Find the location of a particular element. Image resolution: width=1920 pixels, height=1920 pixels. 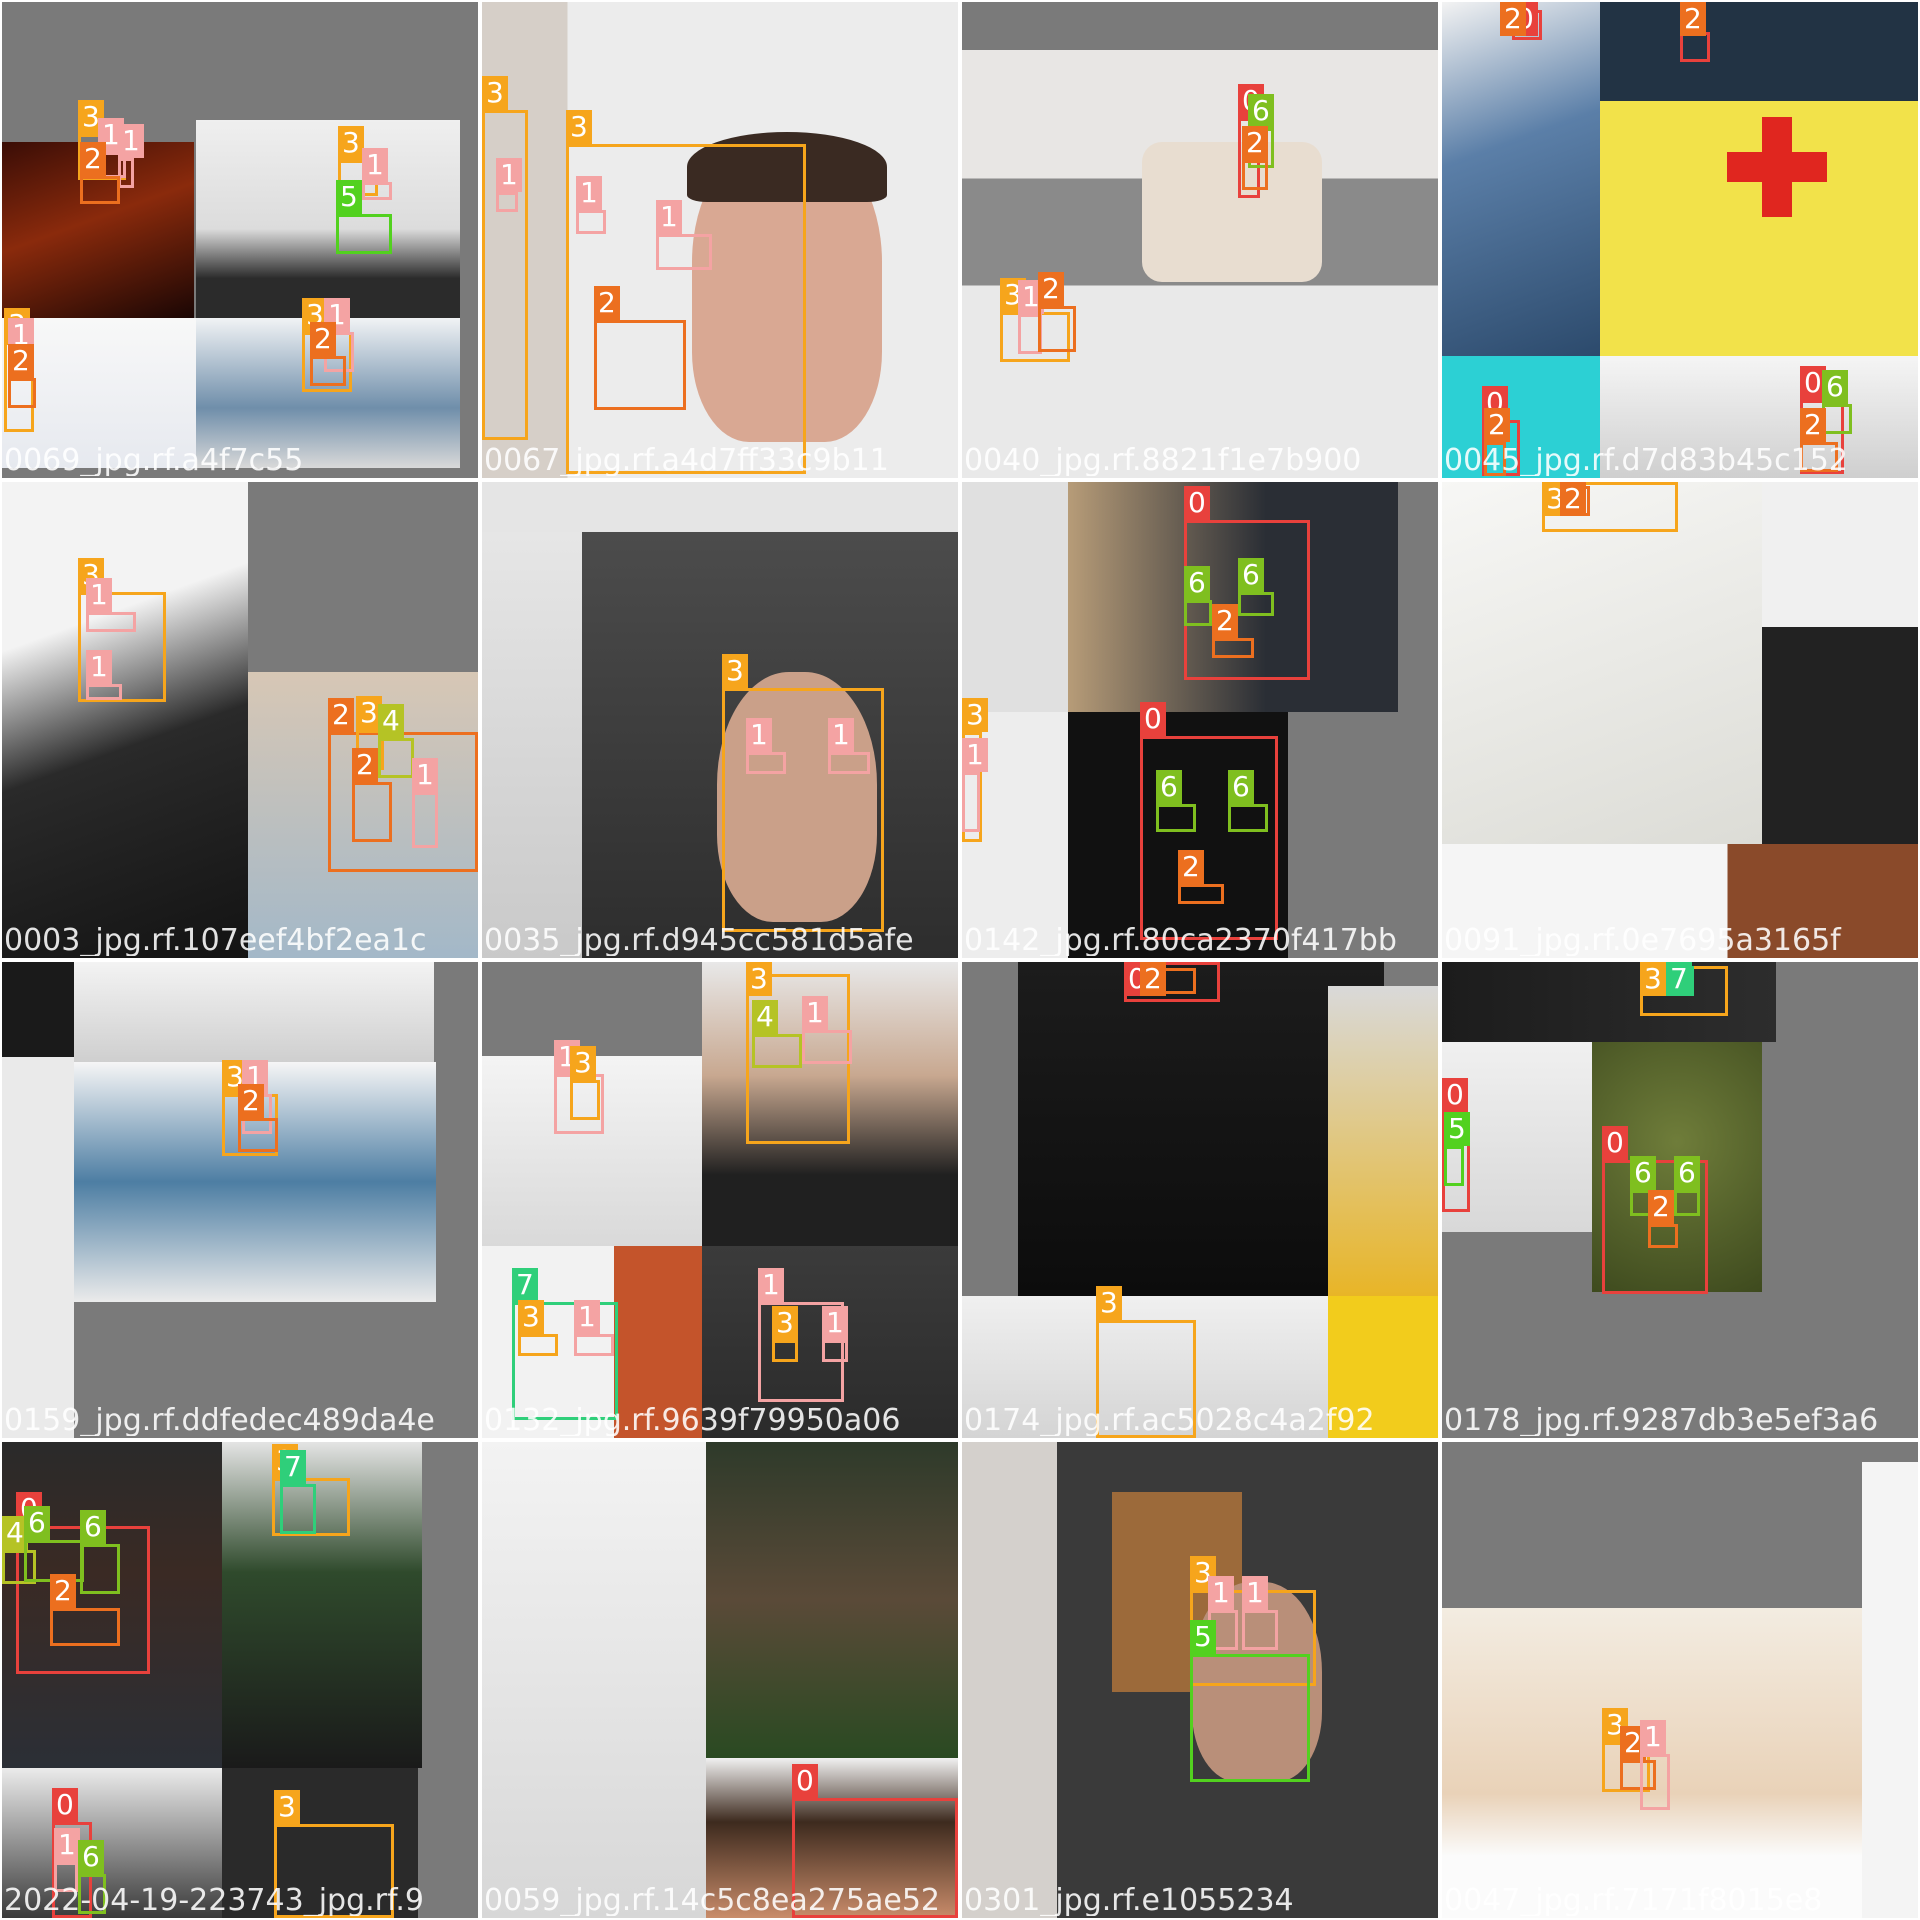

detection-label-class-7: 7 is located at coordinates (1679, 979).